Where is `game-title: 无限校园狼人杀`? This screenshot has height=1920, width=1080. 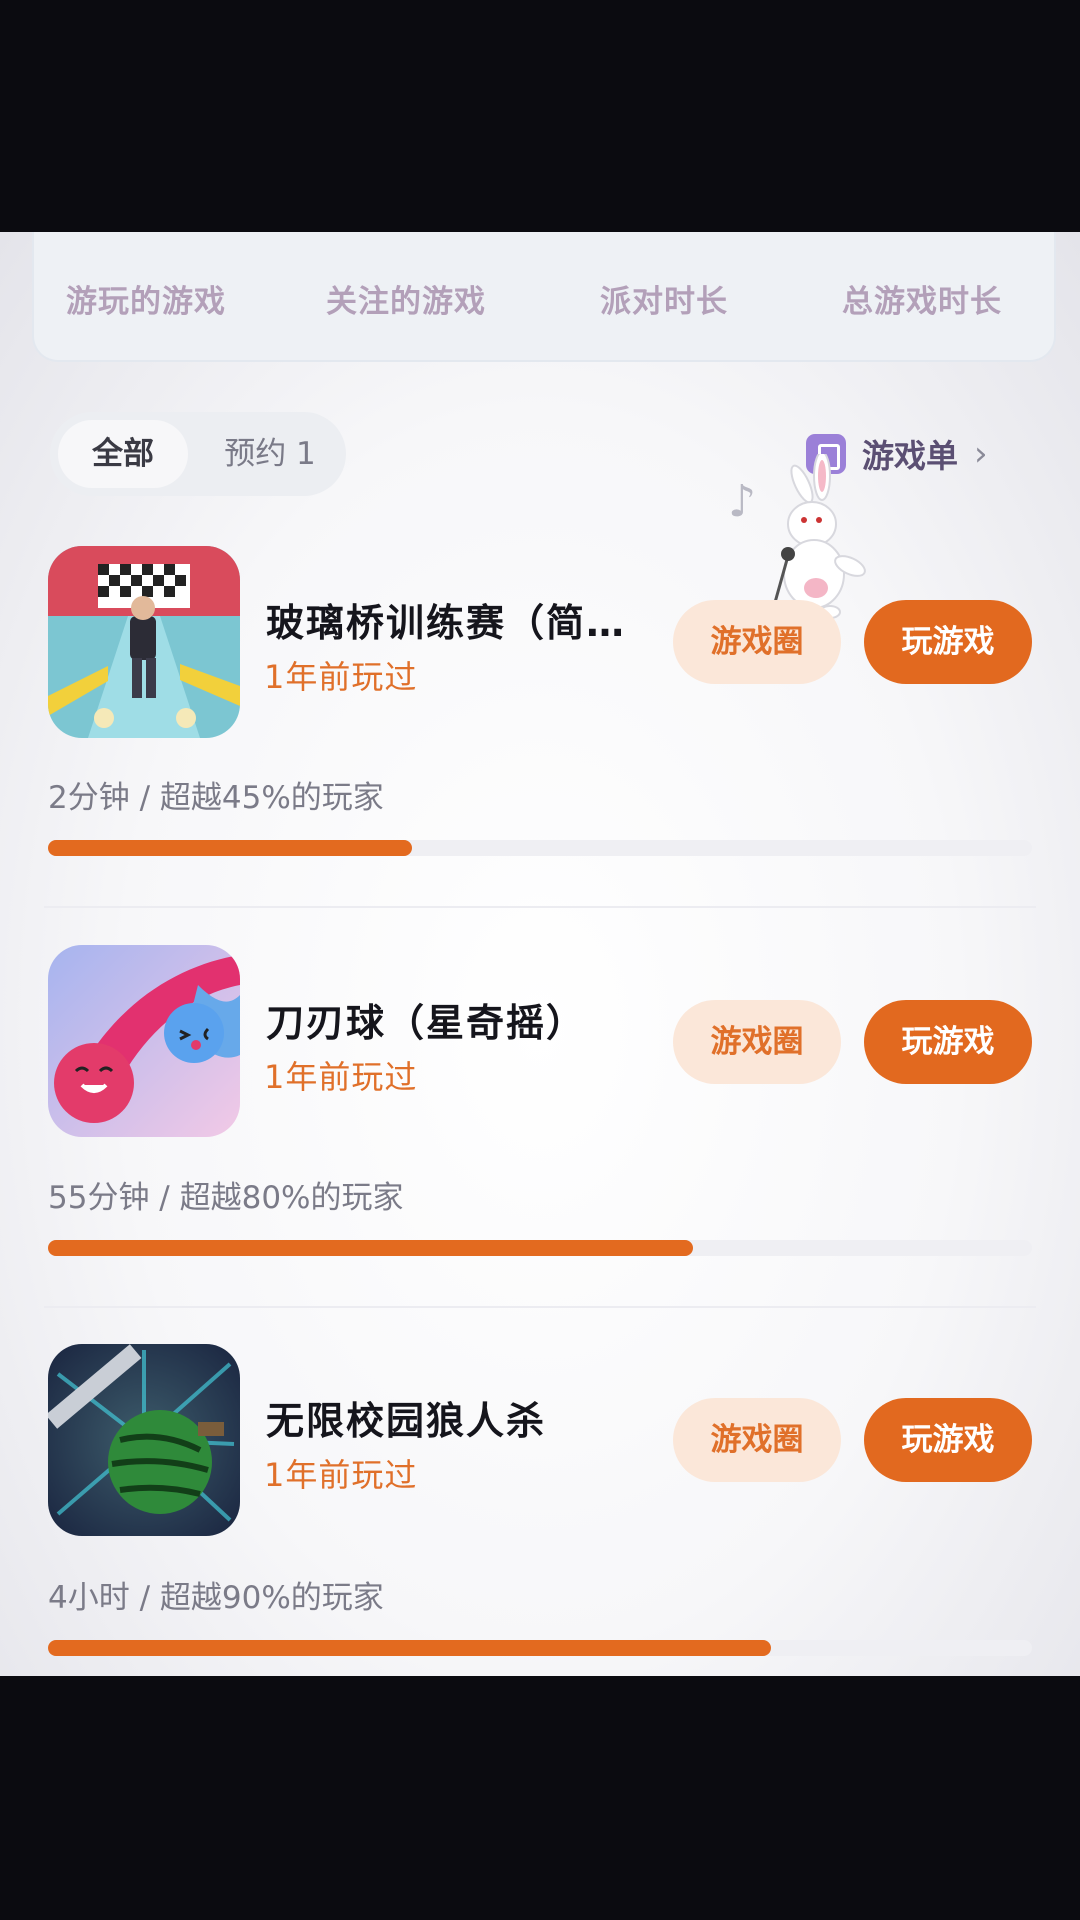
game-title: 无限校园狼人杀 is located at coordinates (406, 1421).